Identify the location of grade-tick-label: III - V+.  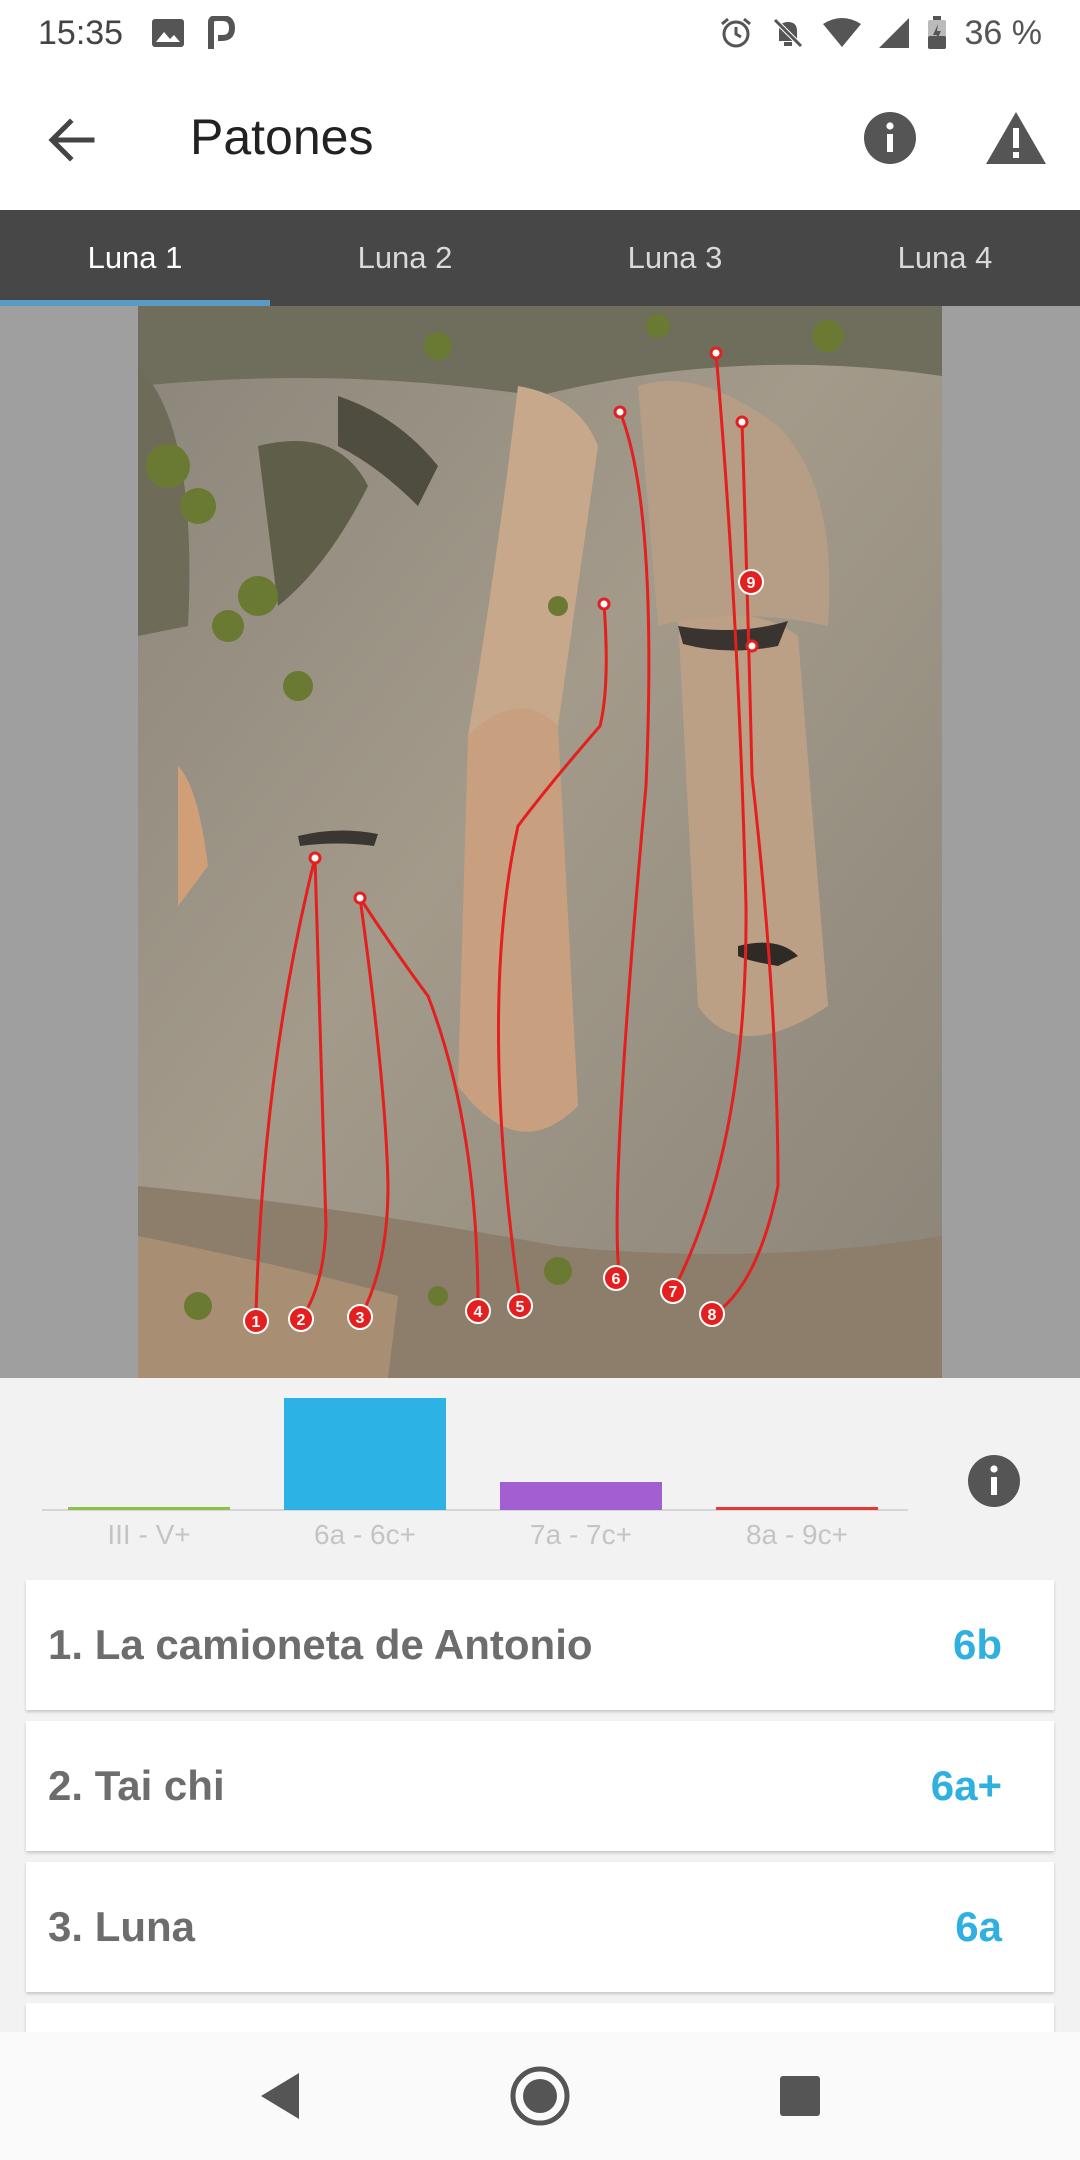
(148, 1534).